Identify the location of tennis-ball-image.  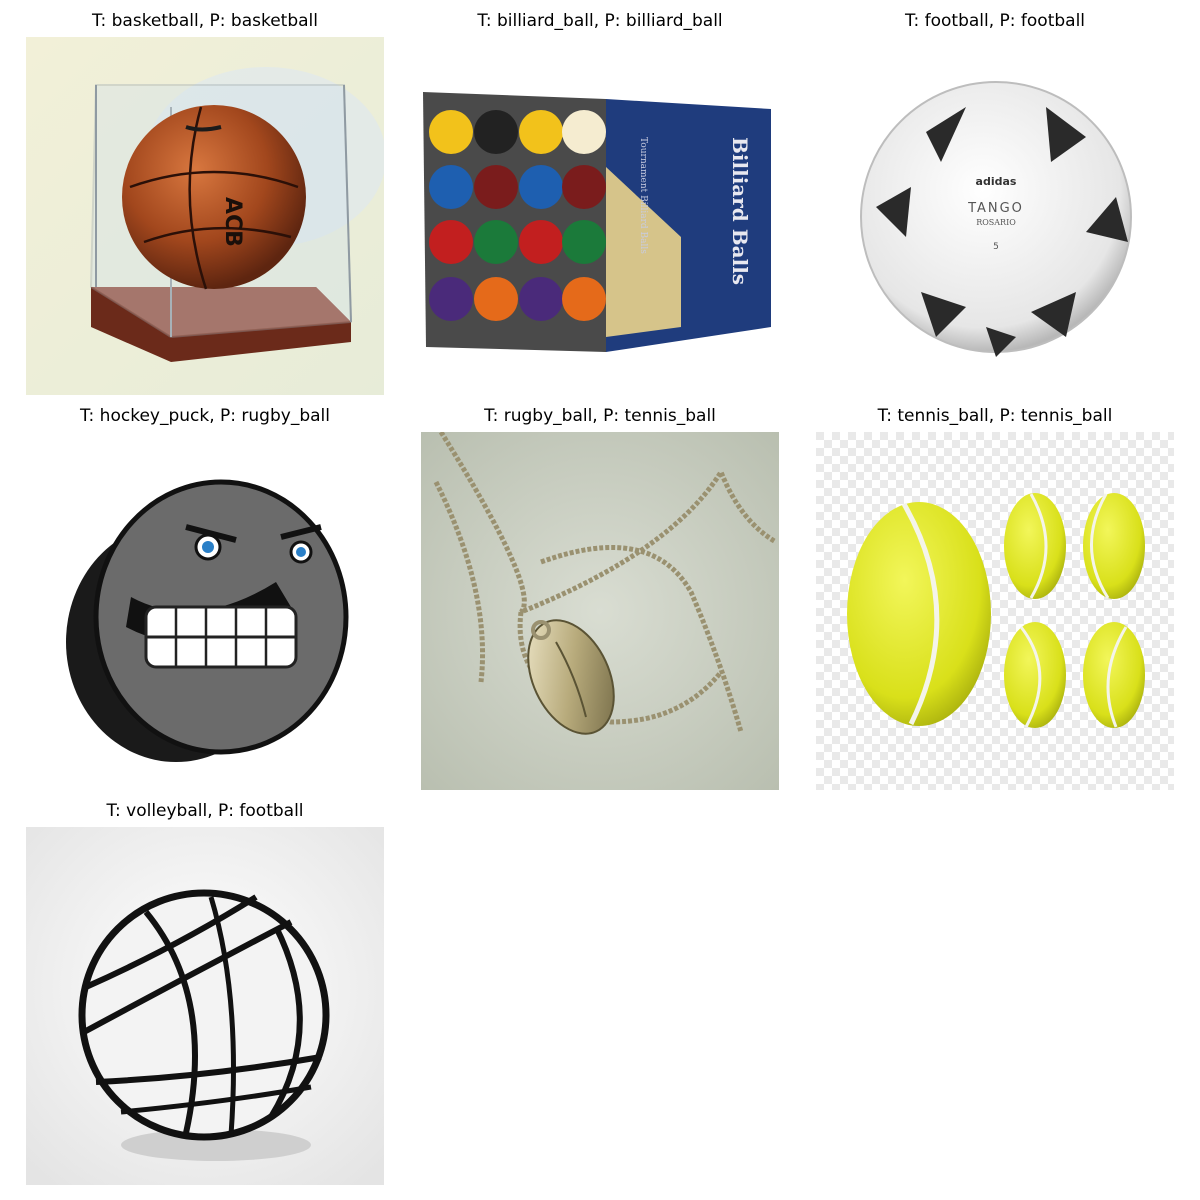
(995, 611).